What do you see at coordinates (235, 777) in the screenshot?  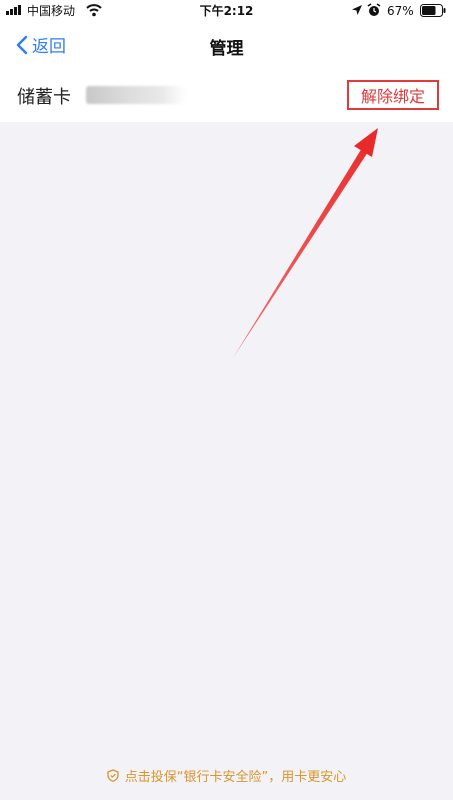 I see `footer-note-text: 点击投保“银行卡安全险”，用卡更安心` at bounding box center [235, 777].